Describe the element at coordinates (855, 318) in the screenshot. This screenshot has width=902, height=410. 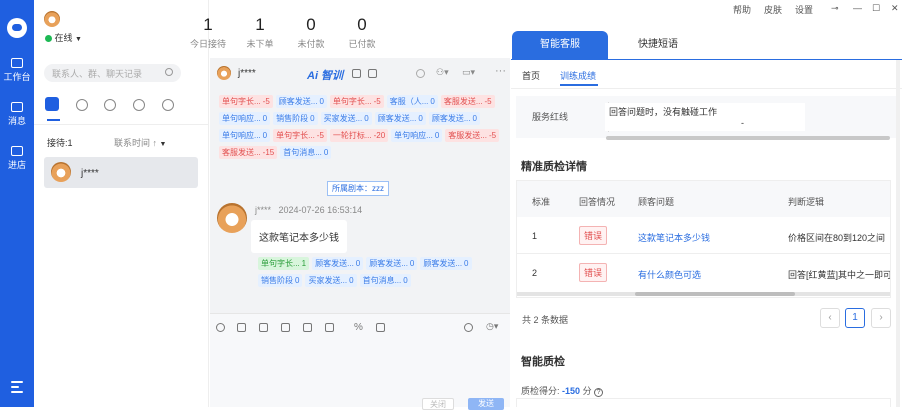
I see `page-button-current: 1` at that location.